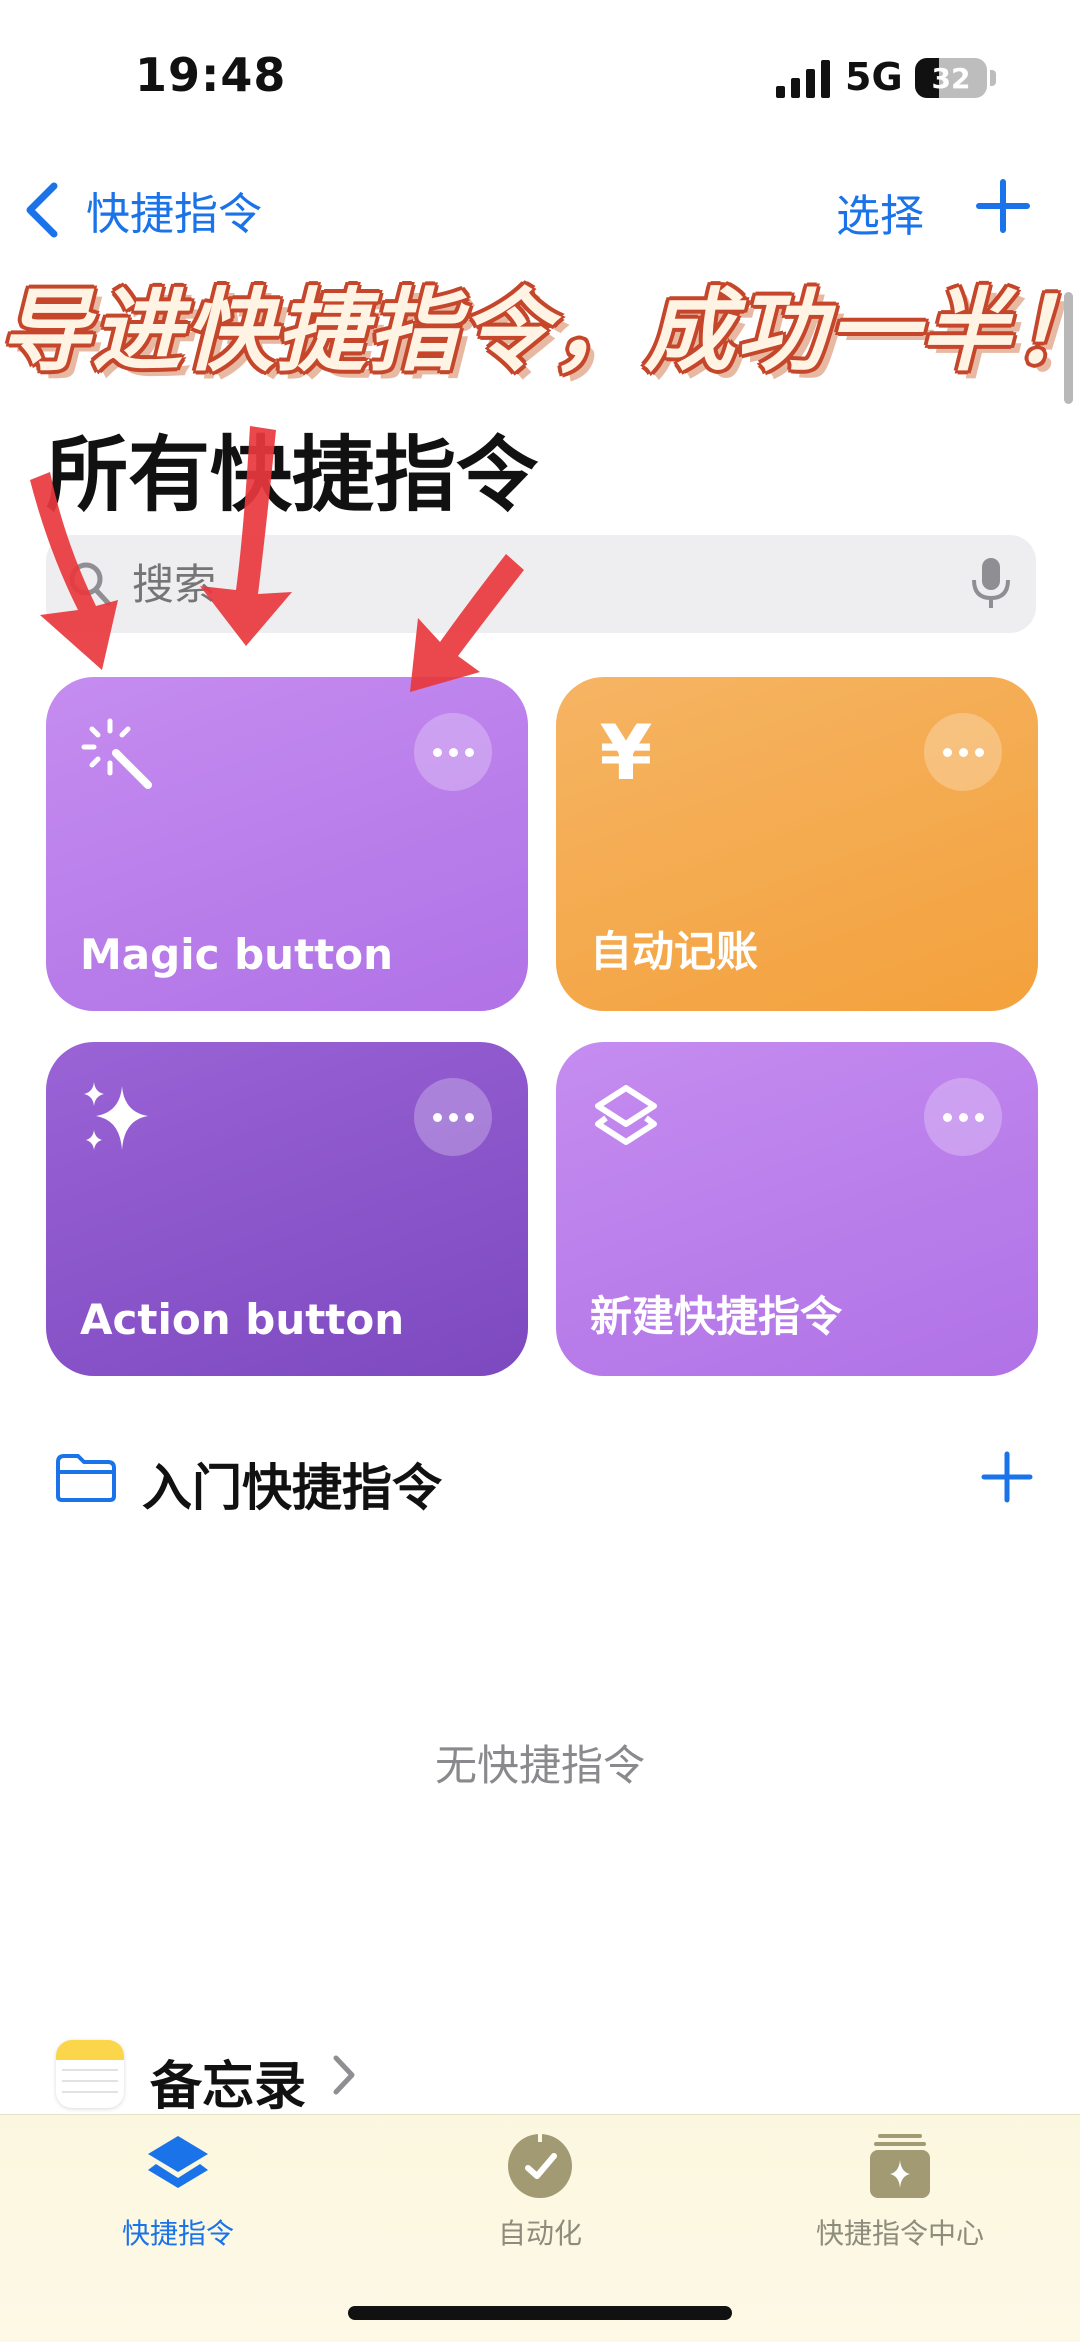  I want to click on status-time: 19:48, so click(211, 75).